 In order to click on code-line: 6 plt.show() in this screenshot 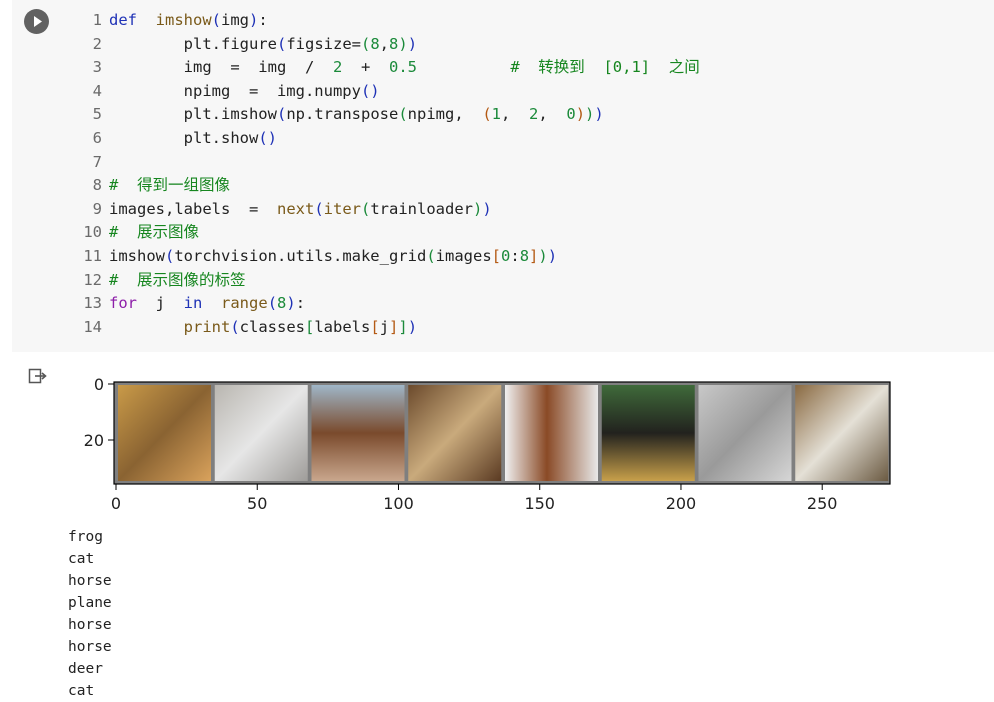, I will do `click(492, 138)`.